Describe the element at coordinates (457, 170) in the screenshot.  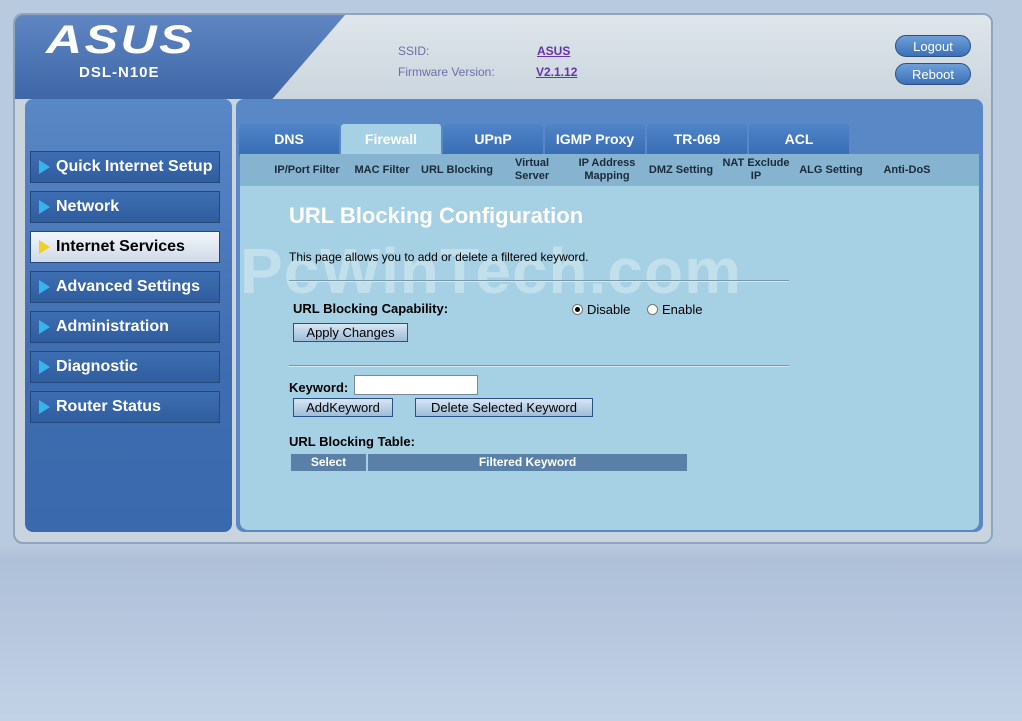
I see `subtab-url-blocking: URL Blocking` at that location.